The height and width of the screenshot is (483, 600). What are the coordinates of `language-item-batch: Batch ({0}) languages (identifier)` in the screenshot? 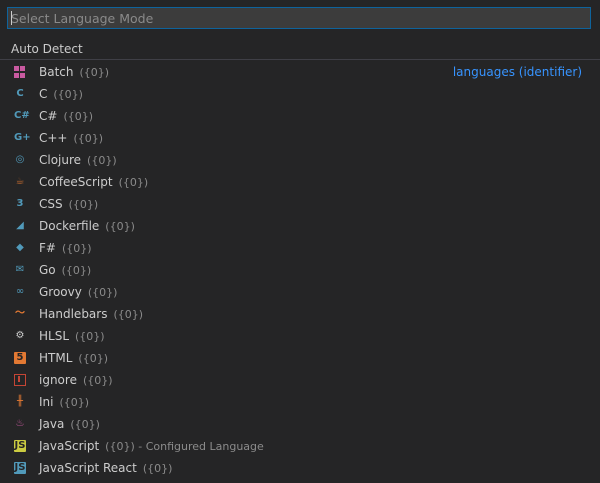 It's located at (300, 72).